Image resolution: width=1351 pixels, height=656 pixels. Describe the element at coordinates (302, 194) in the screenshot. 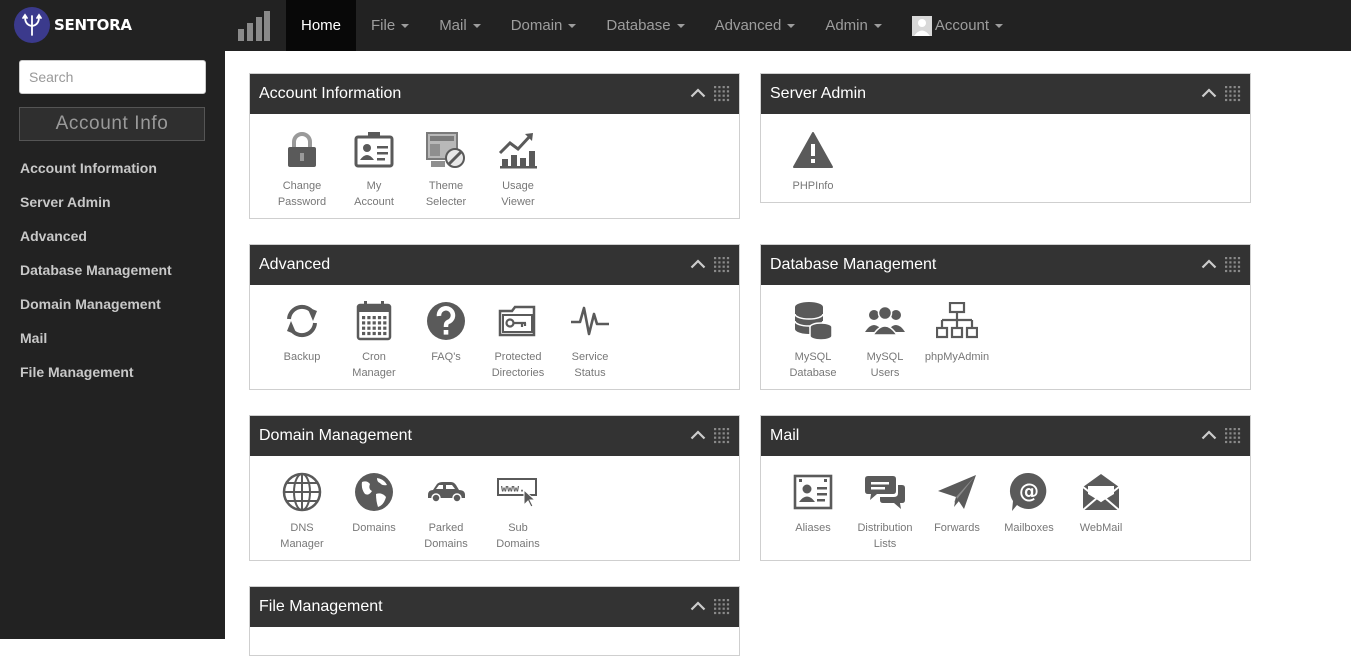

I see `module-label: Change Password` at that location.